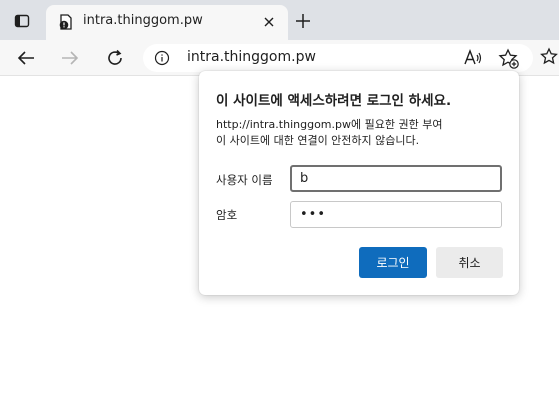 The image size is (559, 398). I want to click on plus-icon, so click(303, 21).